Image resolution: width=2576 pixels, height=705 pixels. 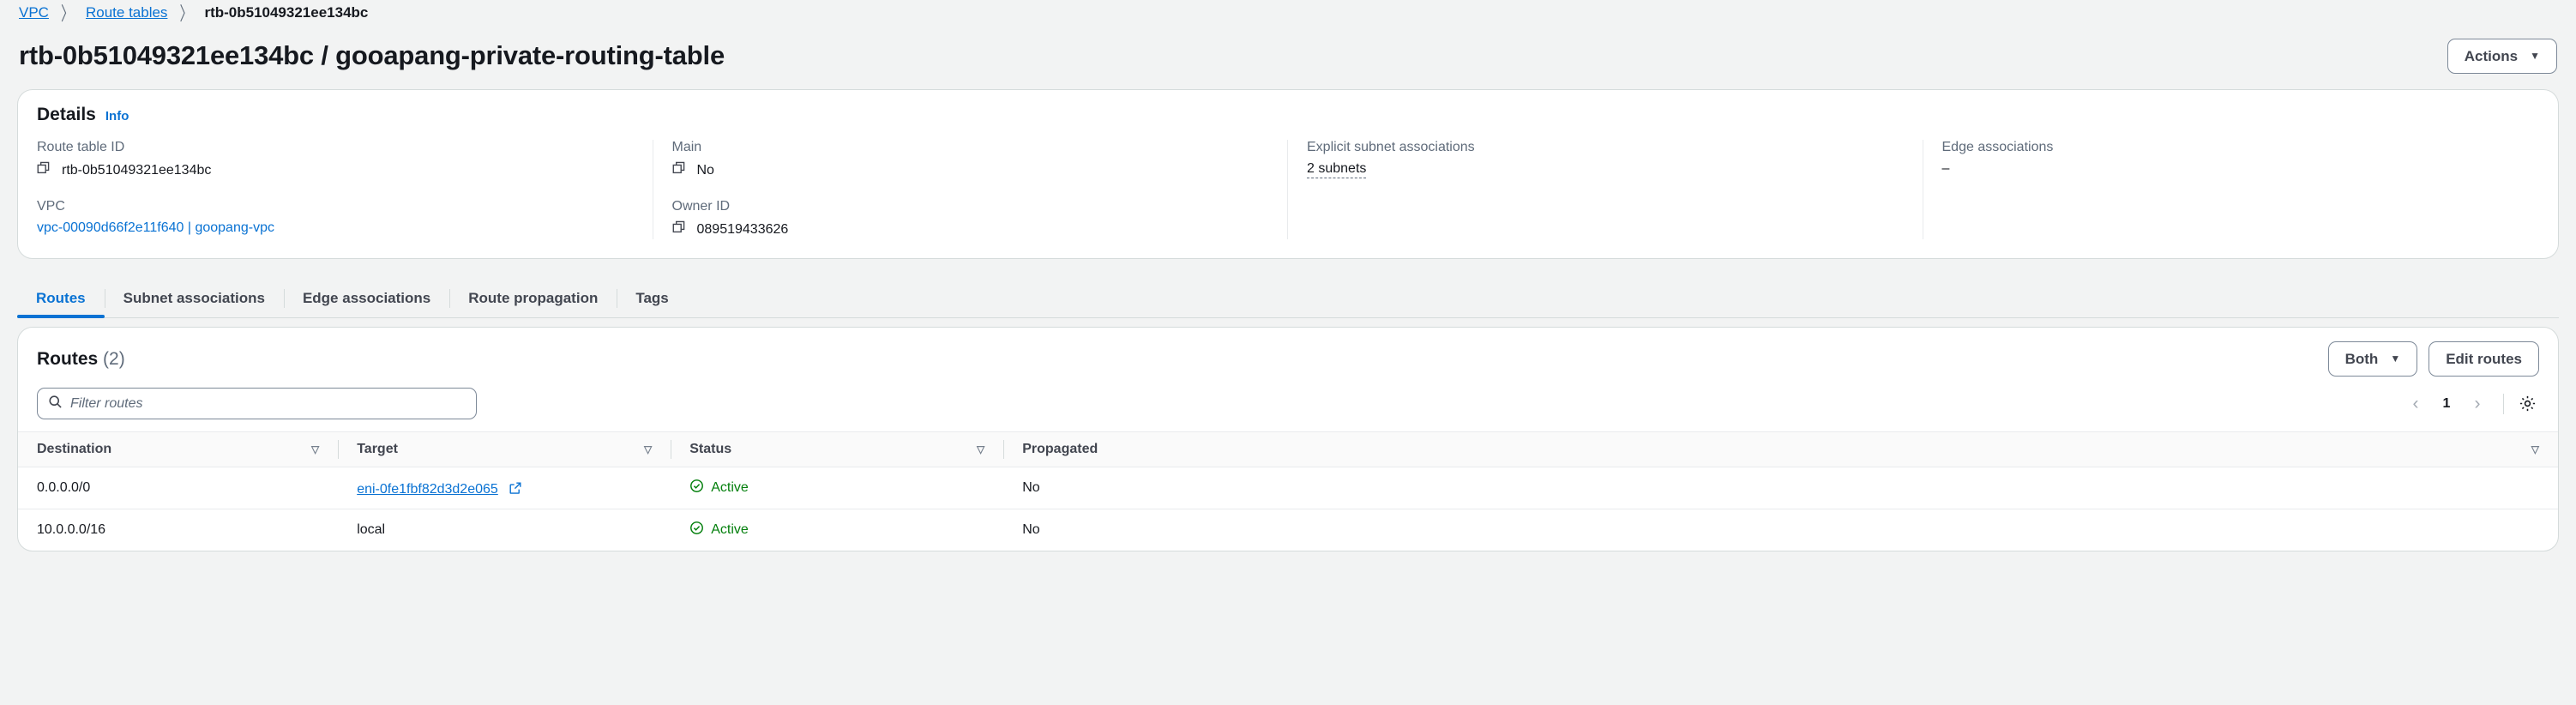 I want to click on detail-field-route-table-id: Route table ID rtb-0b51049321ee134bc, so click(x=335, y=160).